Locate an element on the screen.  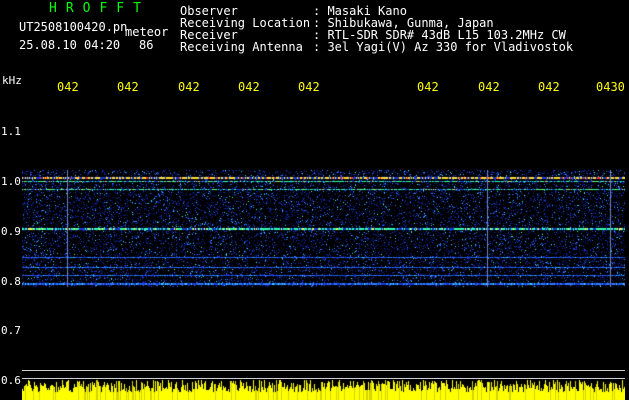
info-value-antenna: : 3el Yagi(V) Az 330 for Vladivostok is located at coordinates (443, 47).